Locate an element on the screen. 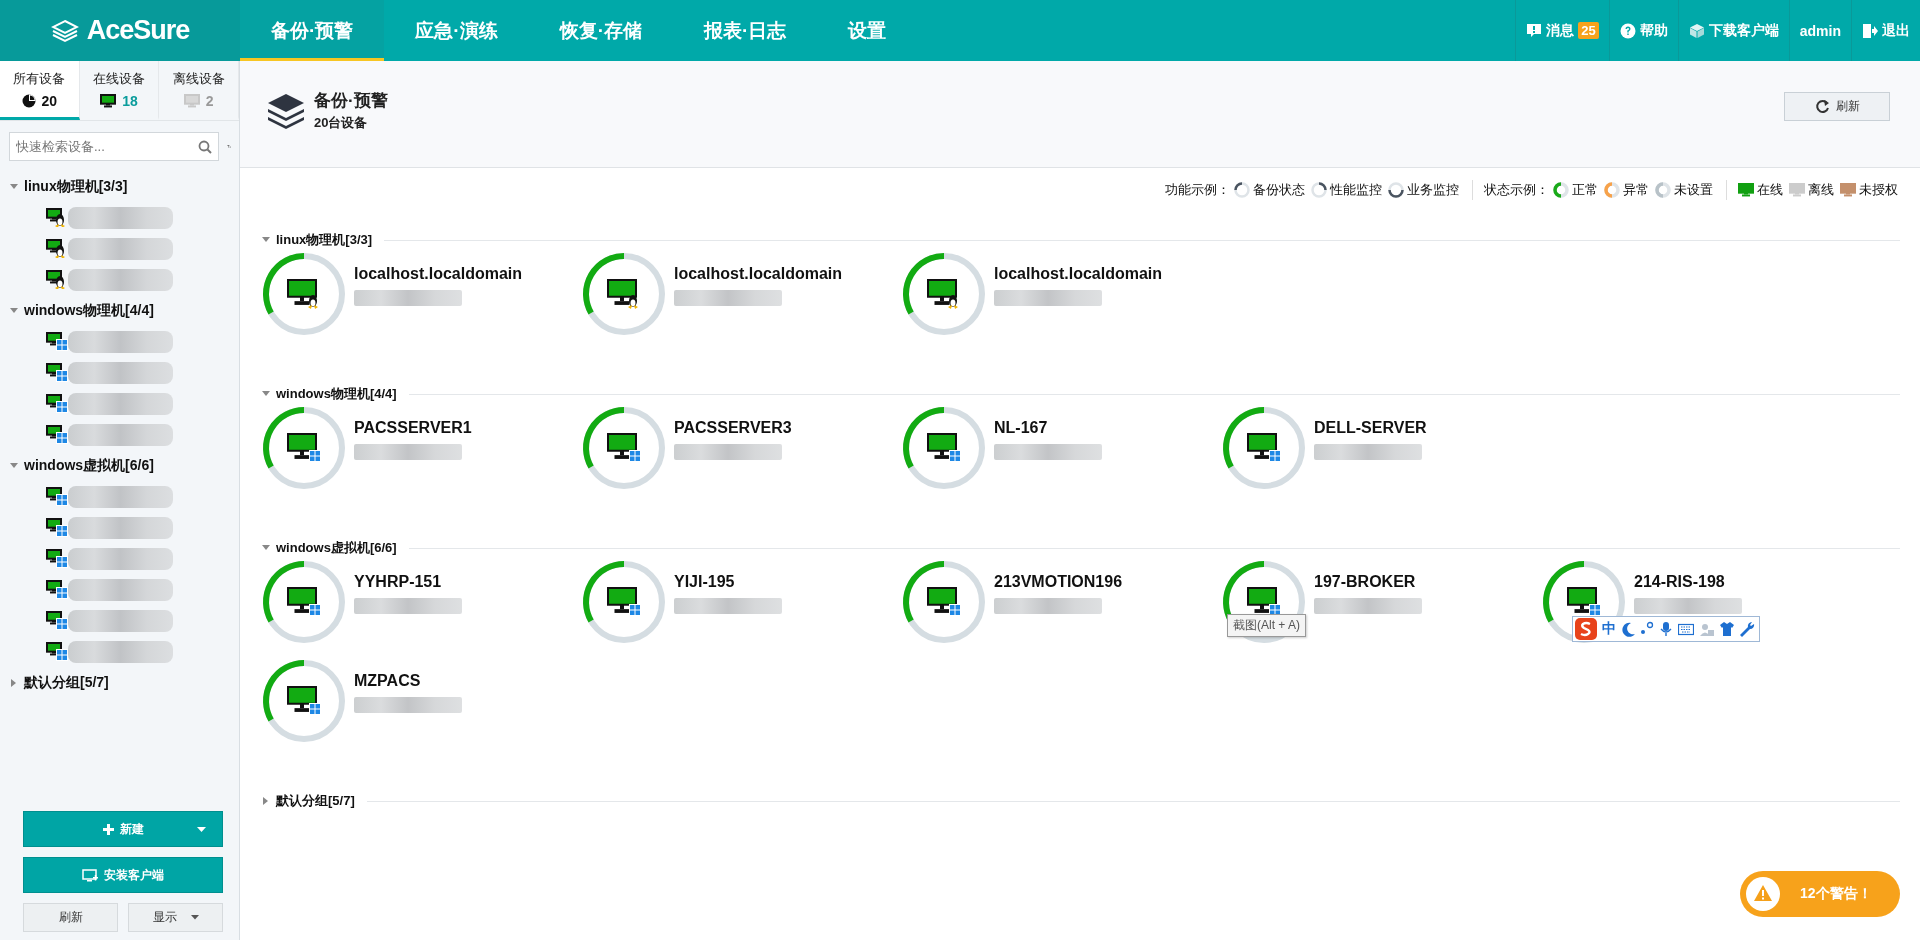 The width and height of the screenshot is (1920, 940). message-icon is located at coordinates (1534, 30).